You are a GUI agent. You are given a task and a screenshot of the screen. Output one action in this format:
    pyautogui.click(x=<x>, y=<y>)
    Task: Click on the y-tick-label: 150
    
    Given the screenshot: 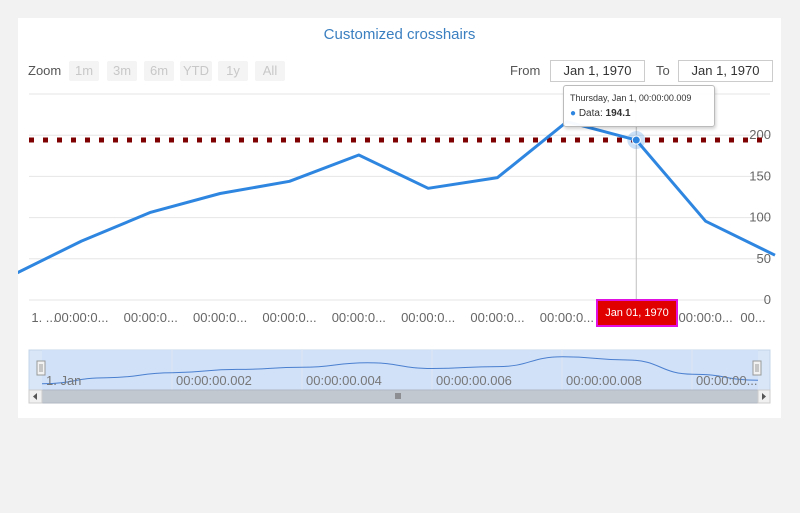 What is the action you would take?
    pyautogui.click(x=760, y=175)
    